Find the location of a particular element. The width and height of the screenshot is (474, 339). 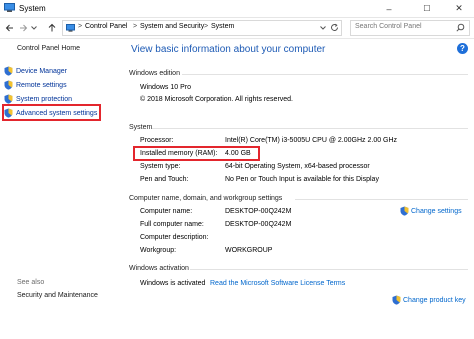

close-button: ✕ is located at coordinates (459, 8).